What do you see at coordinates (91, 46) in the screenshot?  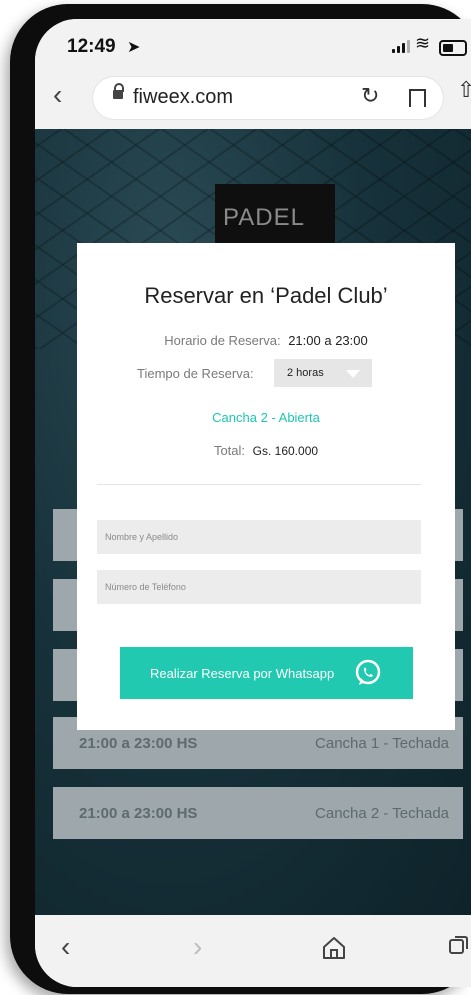 I see `status-time: 12:49` at bounding box center [91, 46].